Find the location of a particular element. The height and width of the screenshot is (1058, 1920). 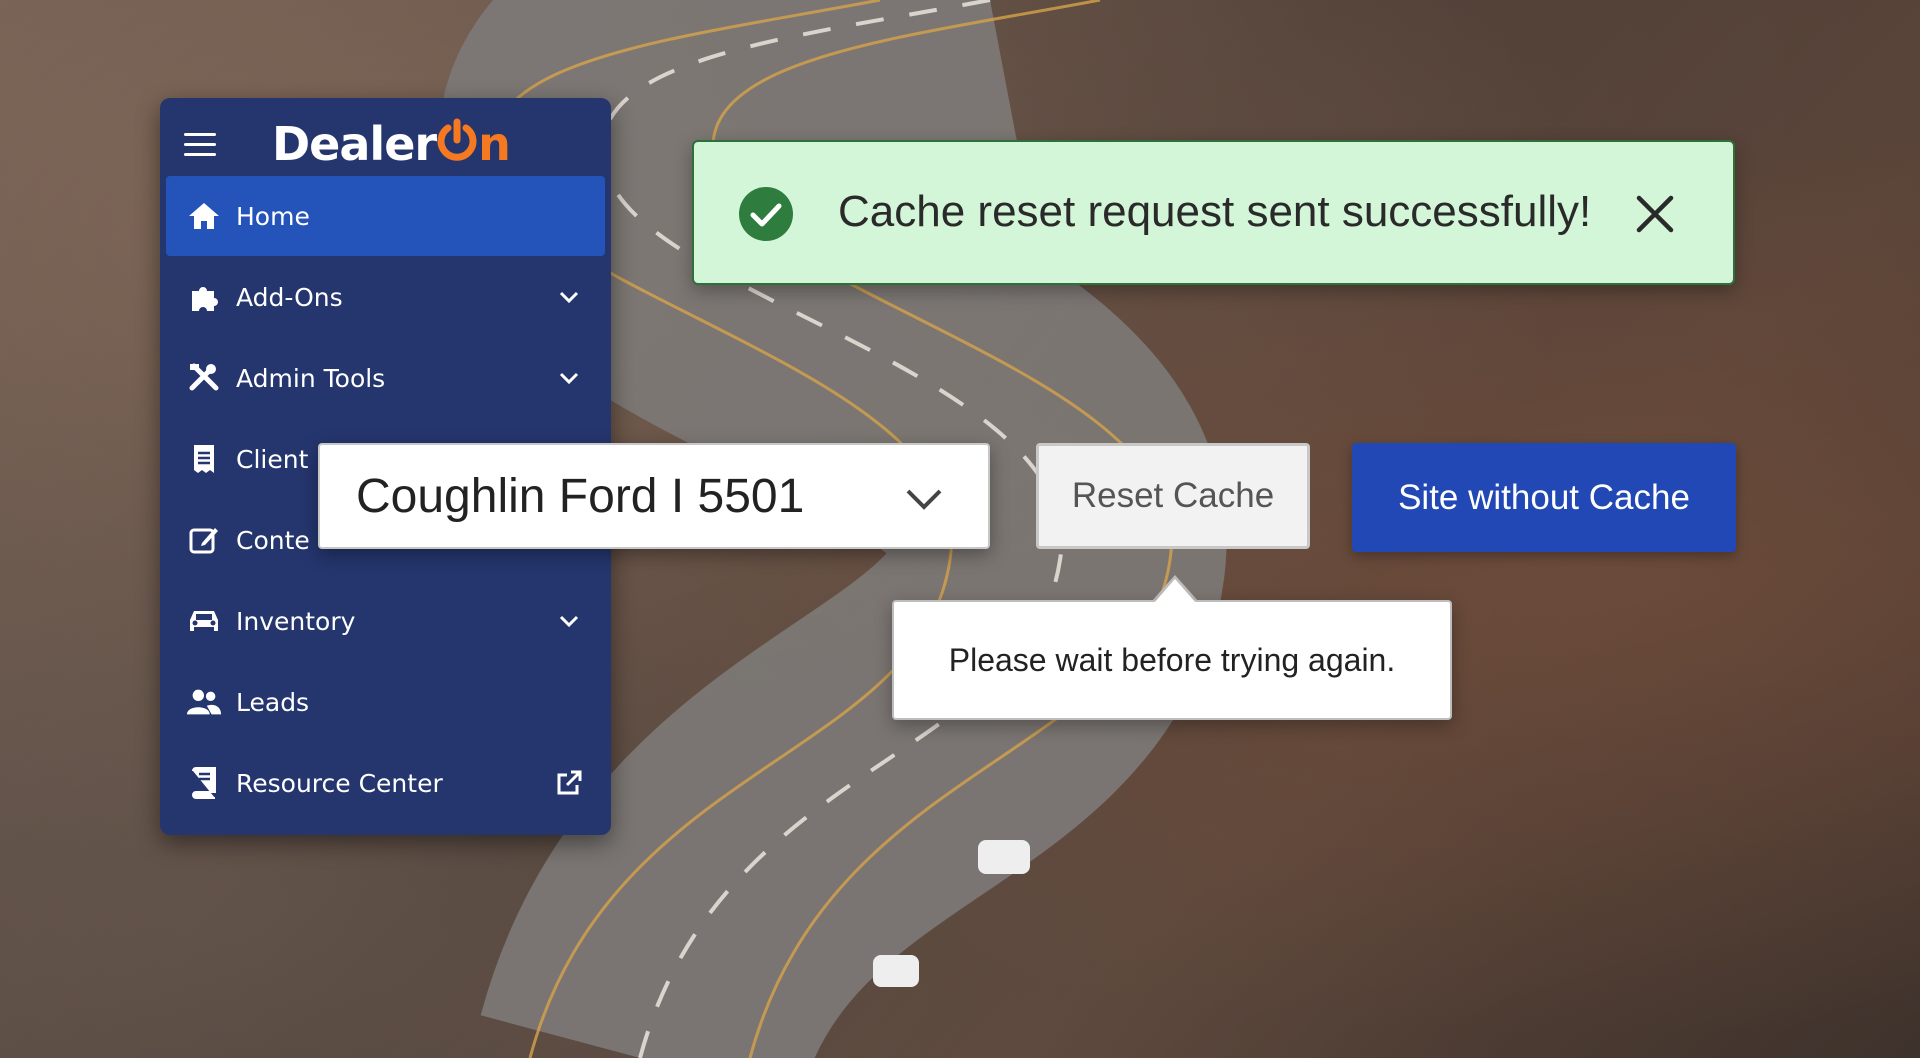

sidebar-item-label: Admin Tools is located at coordinates (311, 378).